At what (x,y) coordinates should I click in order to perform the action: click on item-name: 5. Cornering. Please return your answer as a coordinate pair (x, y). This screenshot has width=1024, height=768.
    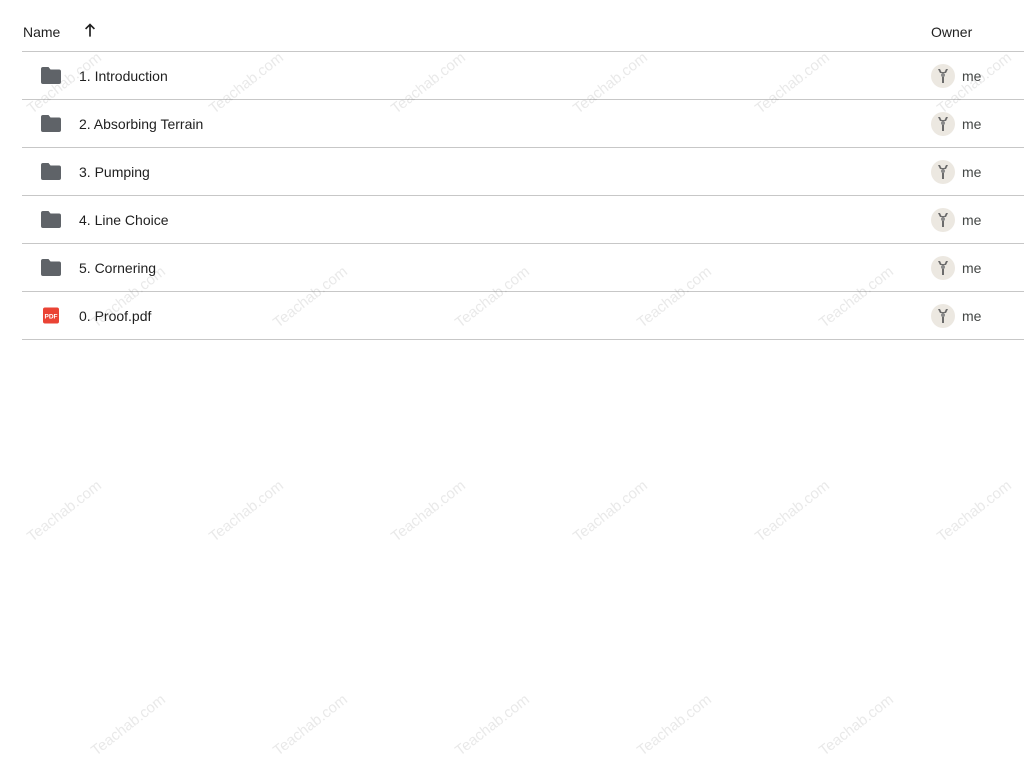
    Looking at the image, I should click on (118, 268).